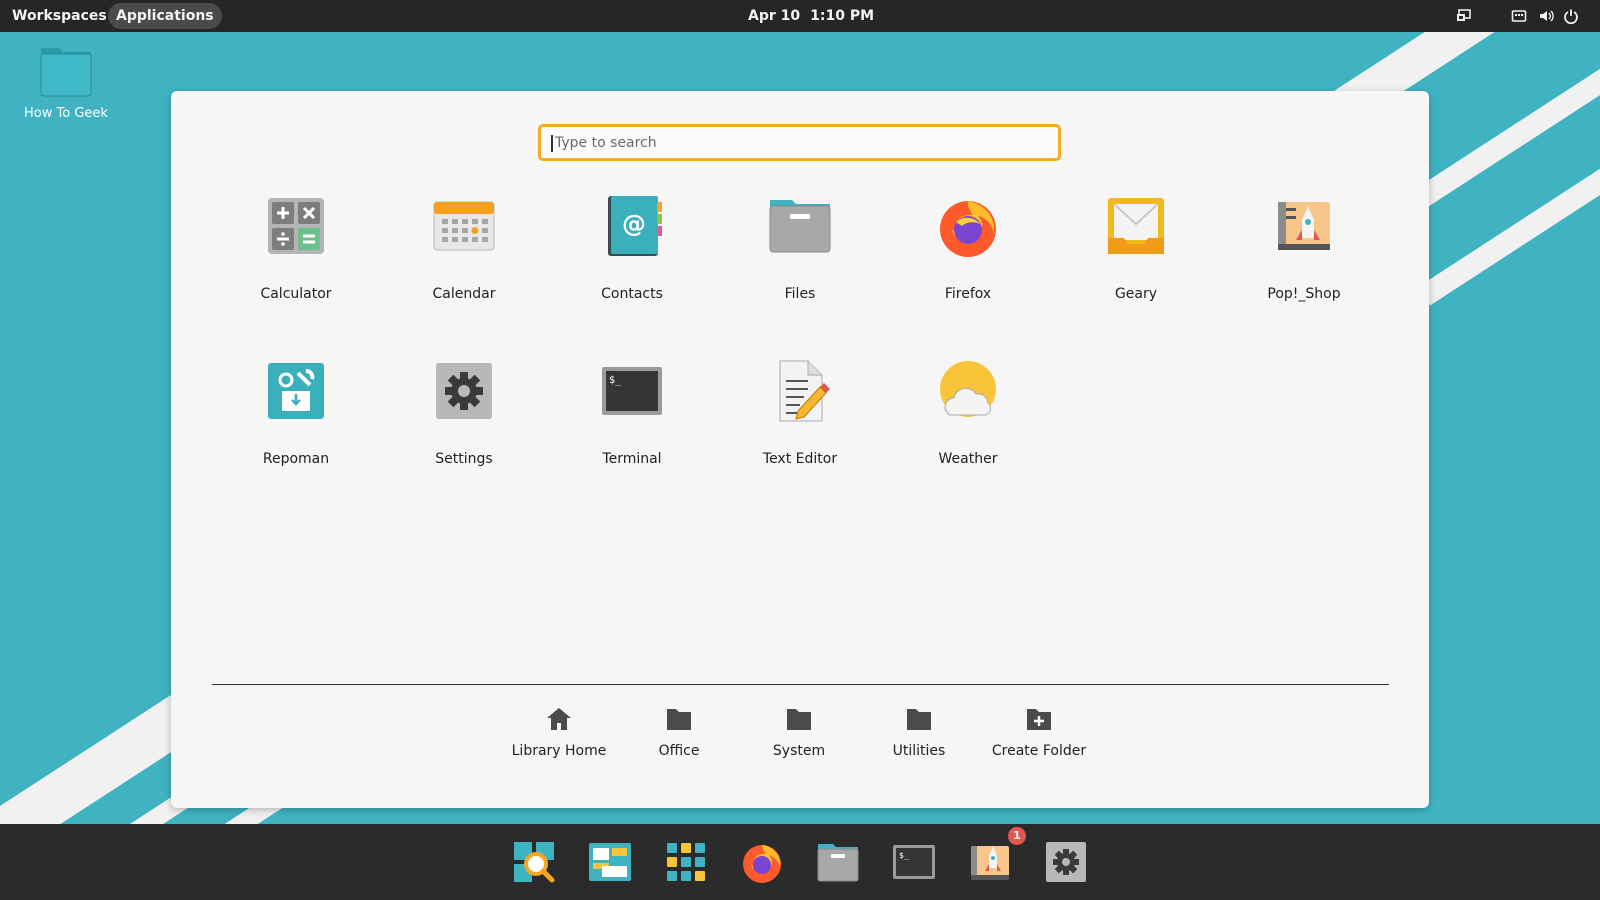  I want to click on app-label: Contacts, so click(632, 294).